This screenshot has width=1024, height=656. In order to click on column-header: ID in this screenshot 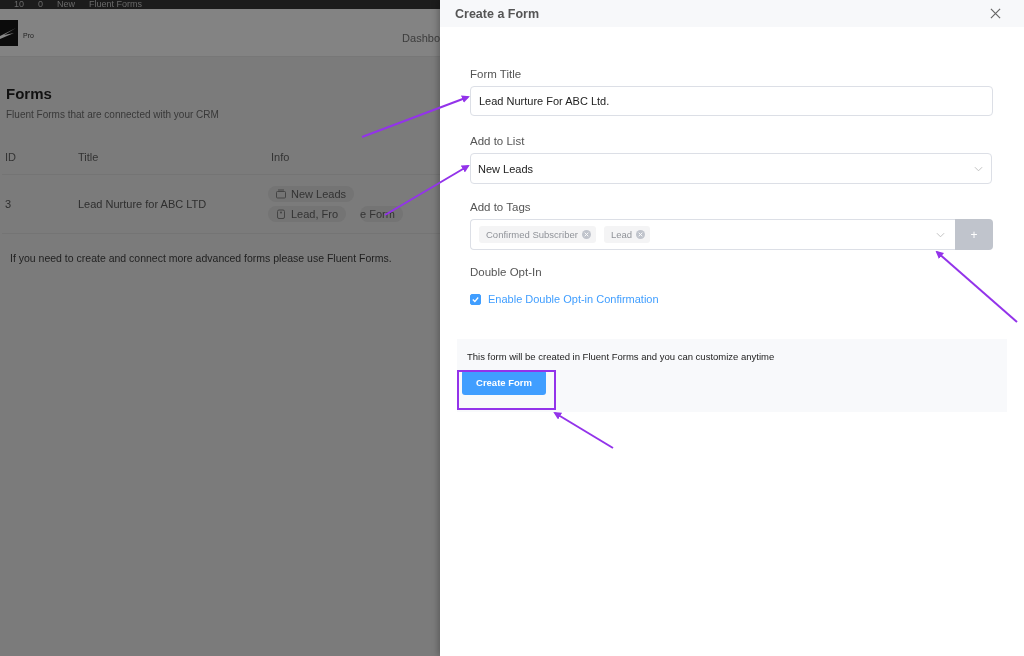, I will do `click(10, 157)`.